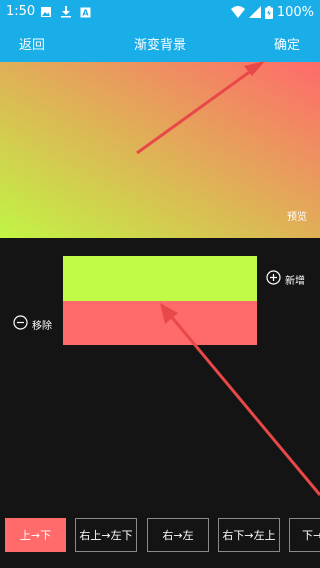 This screenshot has width=320, height=568. I want to click on plus-circle-icon, so click(273, 279).